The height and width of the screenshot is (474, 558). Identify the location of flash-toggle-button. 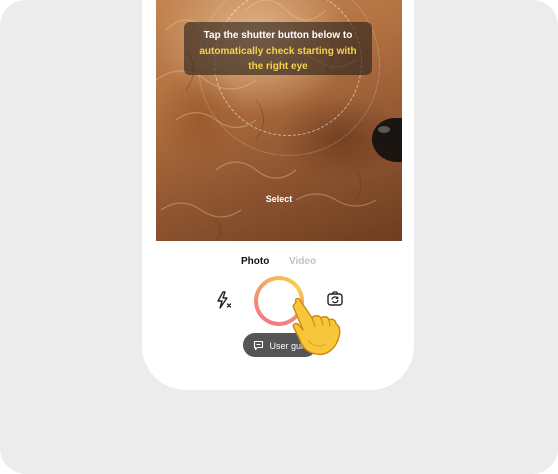
(224, 300).